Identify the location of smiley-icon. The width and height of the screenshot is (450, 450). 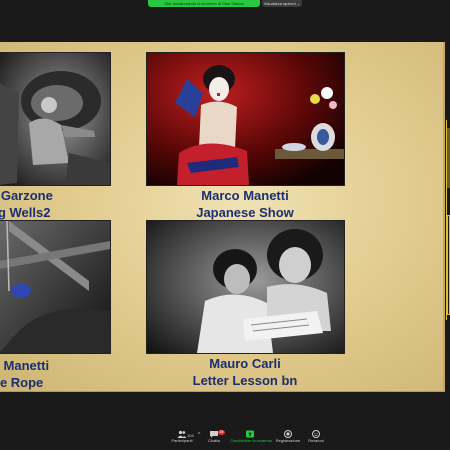
(316, 434).